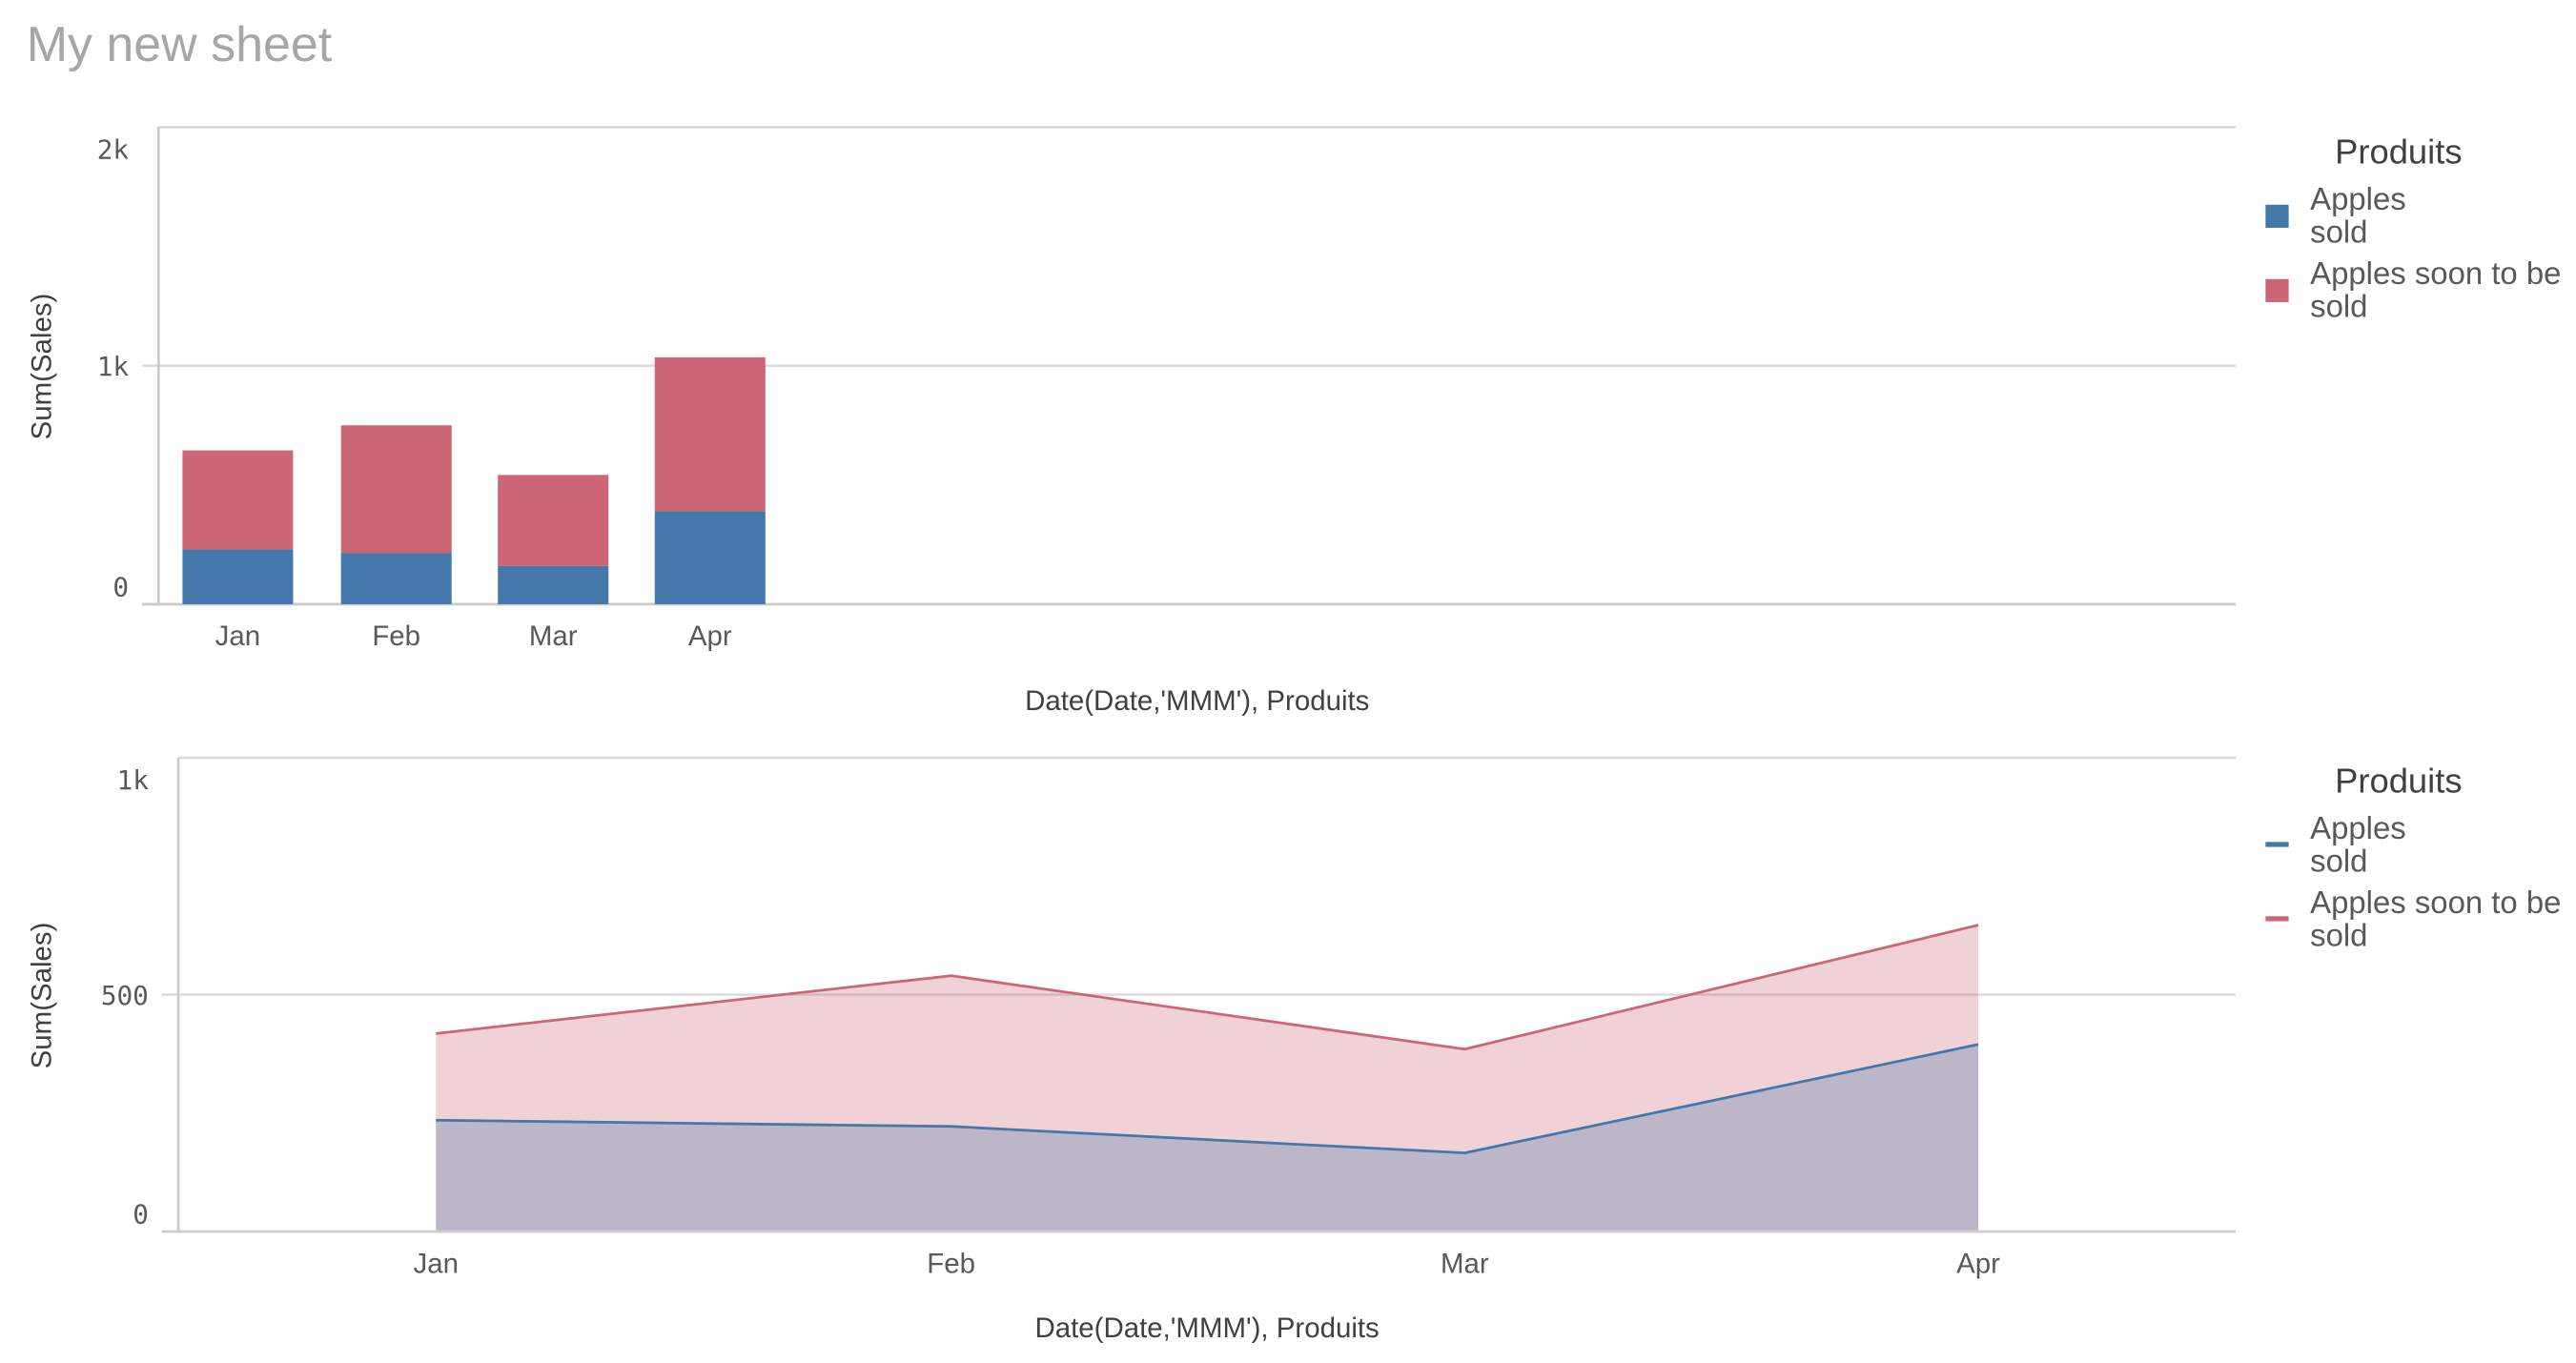  Describe the element at coordinates (554, 520) in the screenshot. I see `bar-mar-apples-soon` at that location.